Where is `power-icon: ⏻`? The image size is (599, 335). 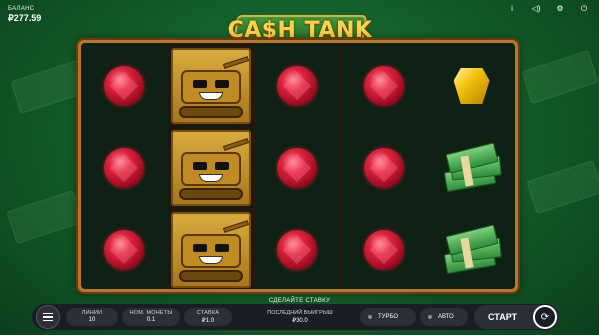 power-icon: ⏻ is located at coordinates (584, 9).